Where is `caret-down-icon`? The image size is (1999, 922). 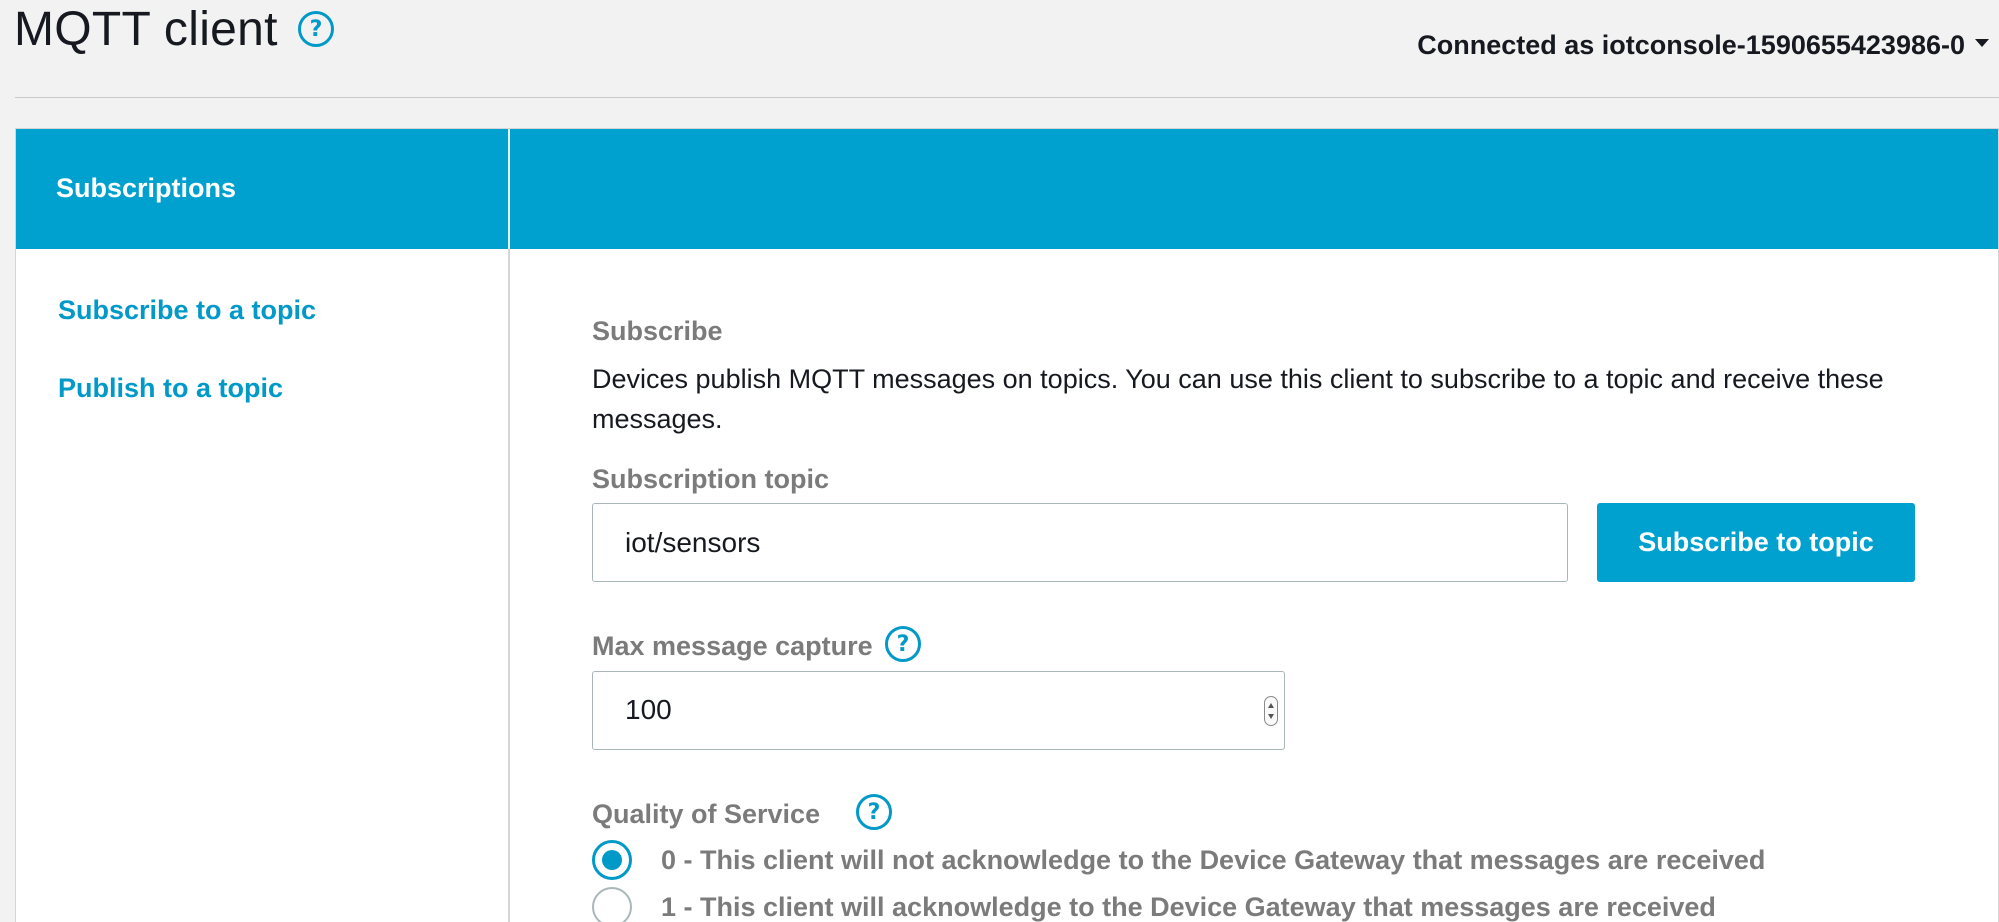
caret-down-icon is located at coordinates (1982, 42).